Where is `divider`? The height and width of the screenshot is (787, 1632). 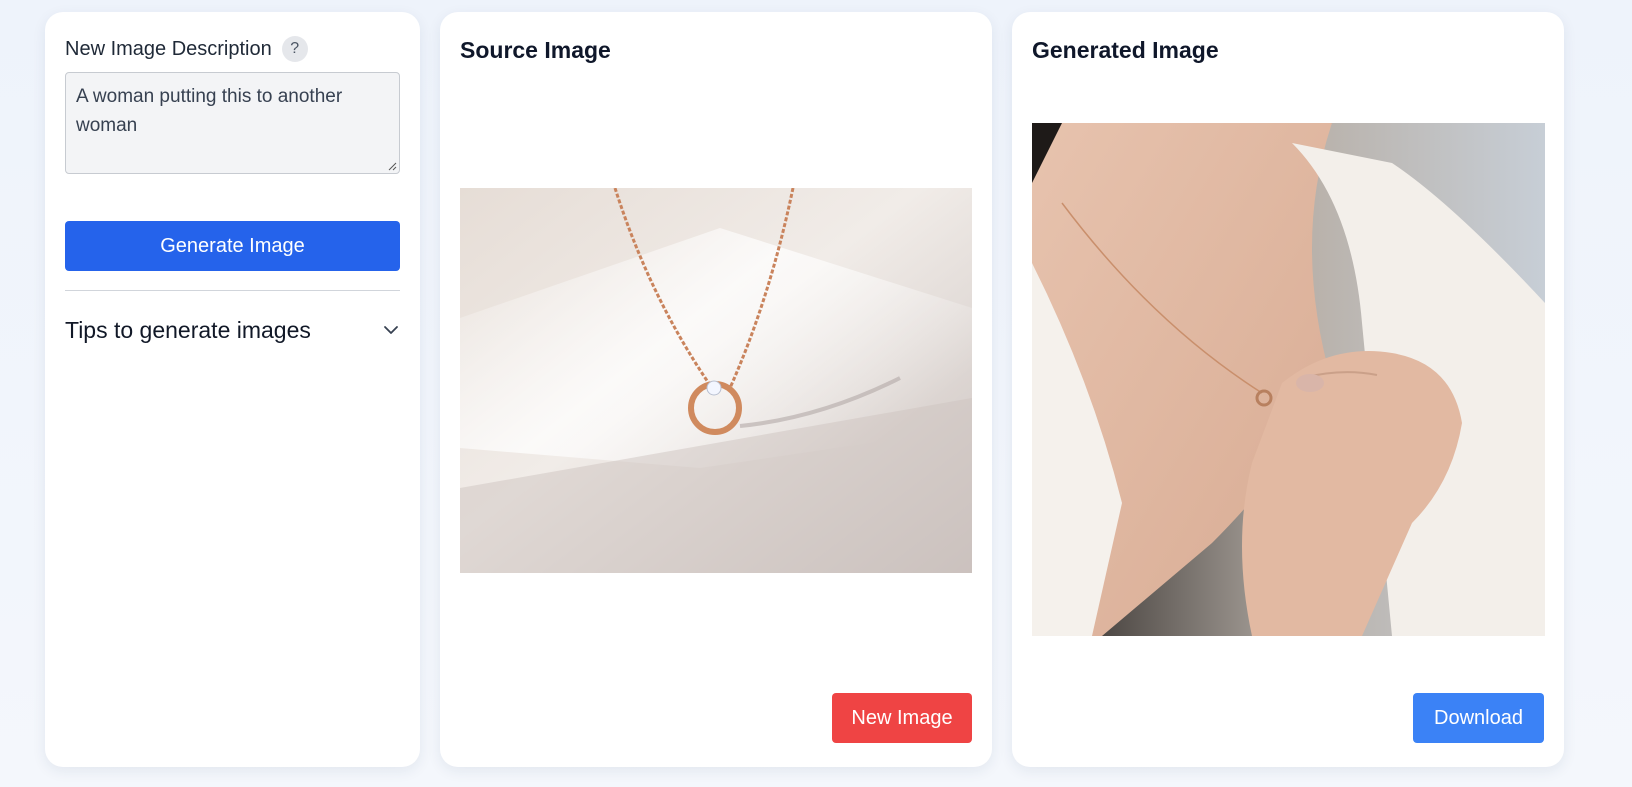 divider is located at coordinates (232, 290).